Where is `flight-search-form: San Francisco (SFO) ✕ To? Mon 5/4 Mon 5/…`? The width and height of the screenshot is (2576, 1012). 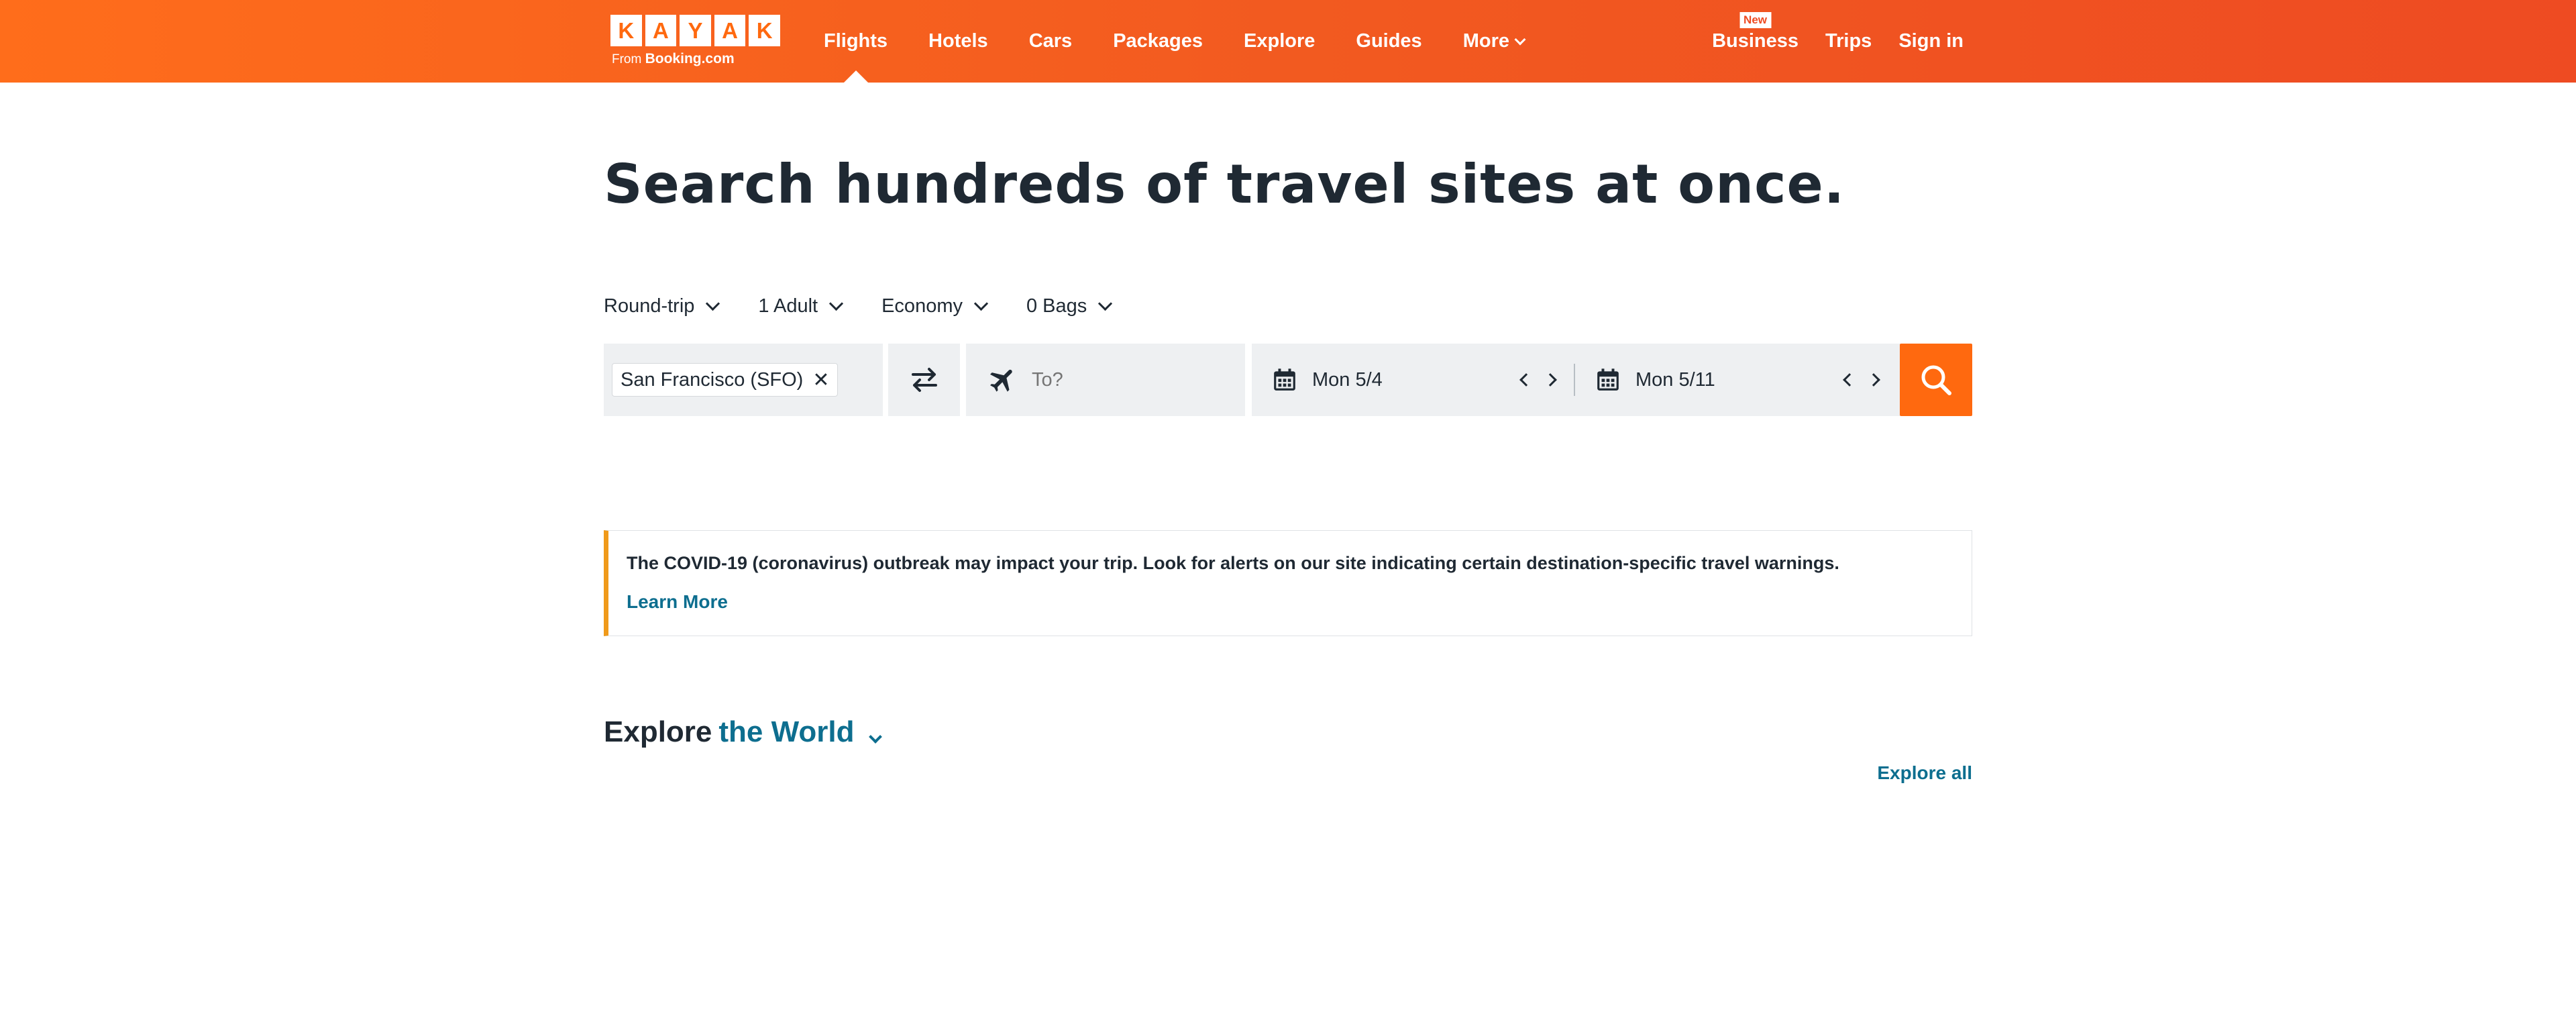 flight-search-form: San Francisco (SFO) ✕ To? Mon 5/4 Mon 5/… is located at coordinates (1288, 380).